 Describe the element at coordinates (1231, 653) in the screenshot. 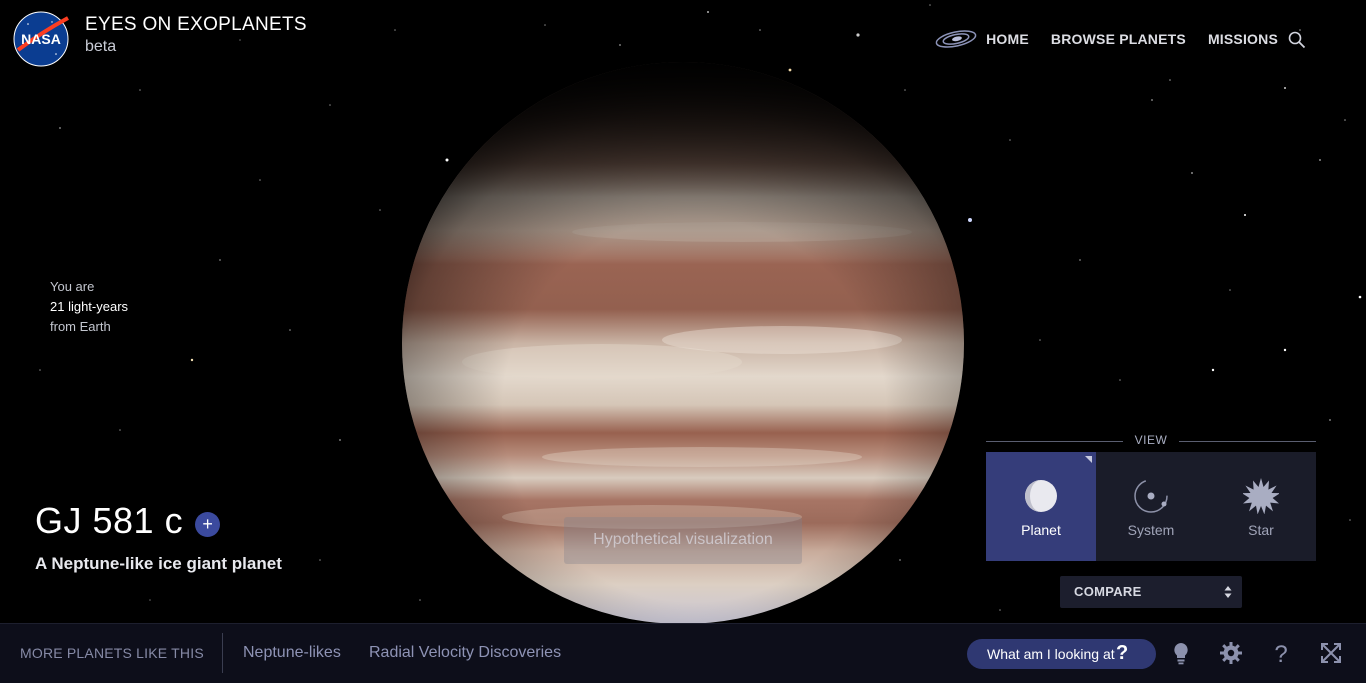

I see `gear-icon` at that location.